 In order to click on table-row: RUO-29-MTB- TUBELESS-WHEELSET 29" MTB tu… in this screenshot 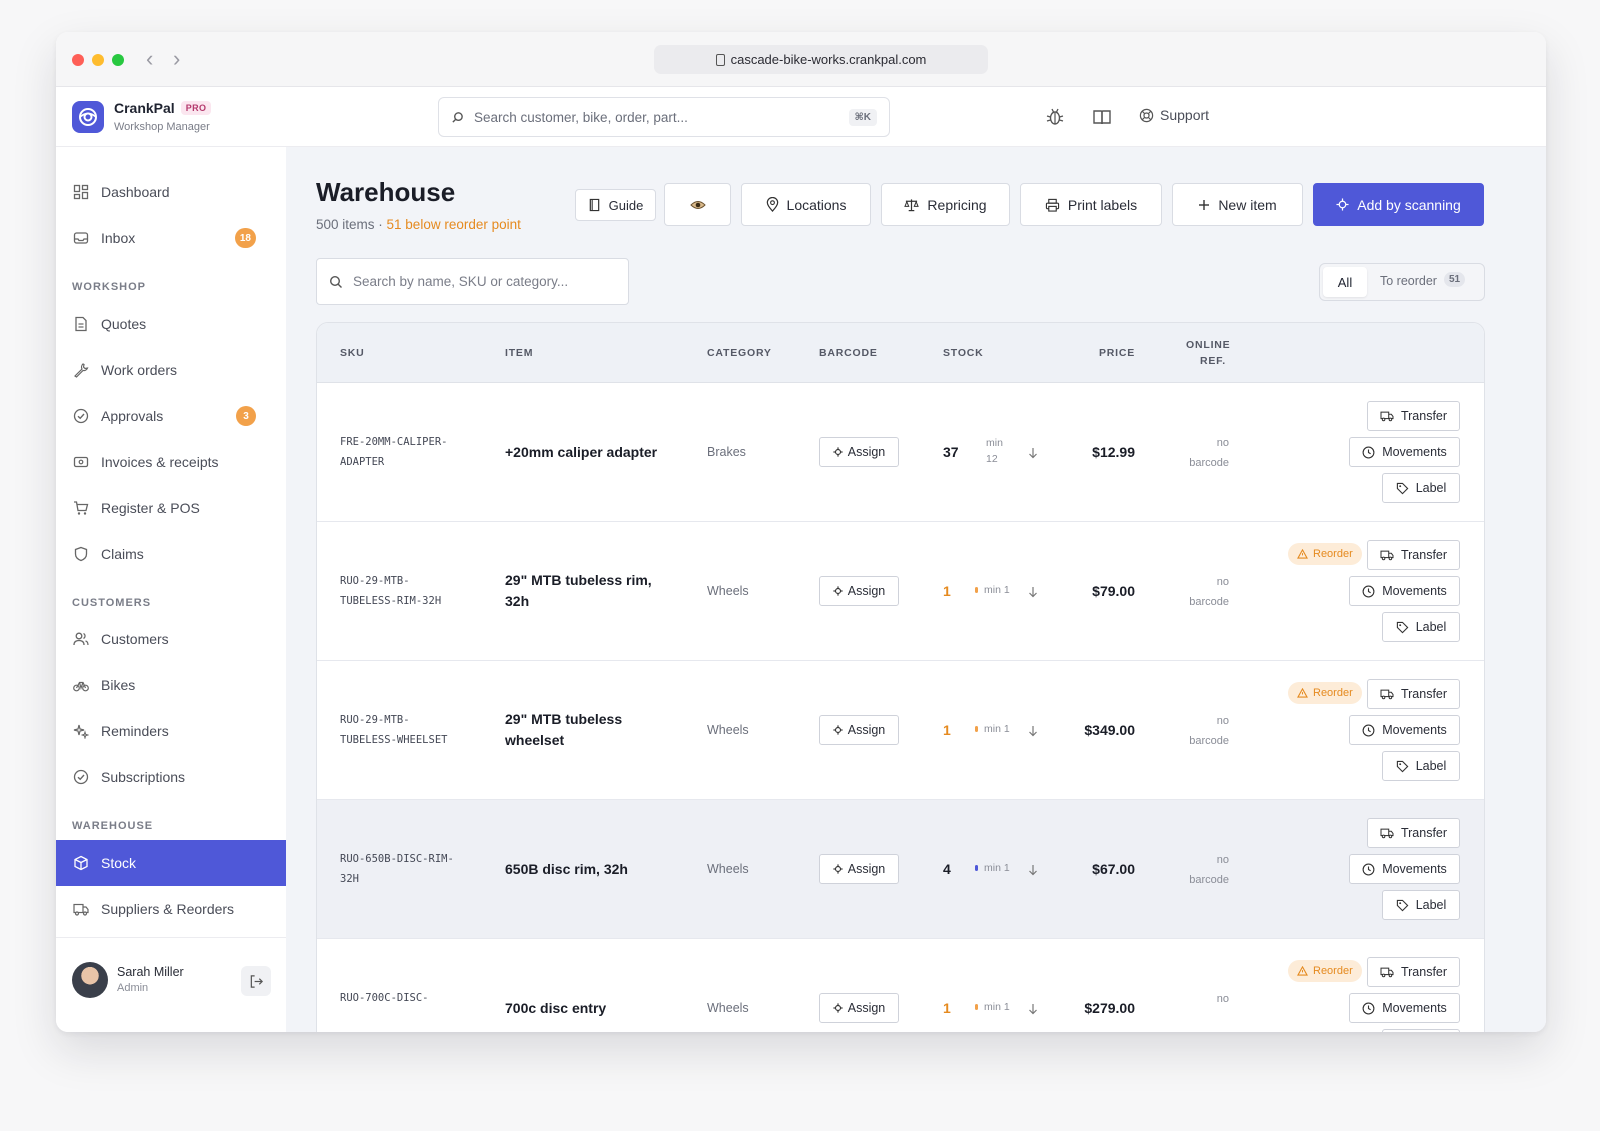, I will do `click(900, 730)`.